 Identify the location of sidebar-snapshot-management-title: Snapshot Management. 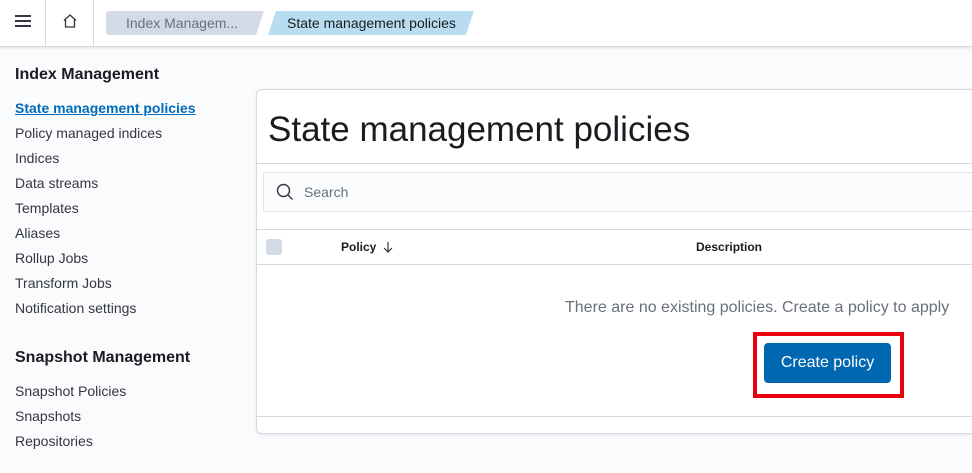
(103, 357).